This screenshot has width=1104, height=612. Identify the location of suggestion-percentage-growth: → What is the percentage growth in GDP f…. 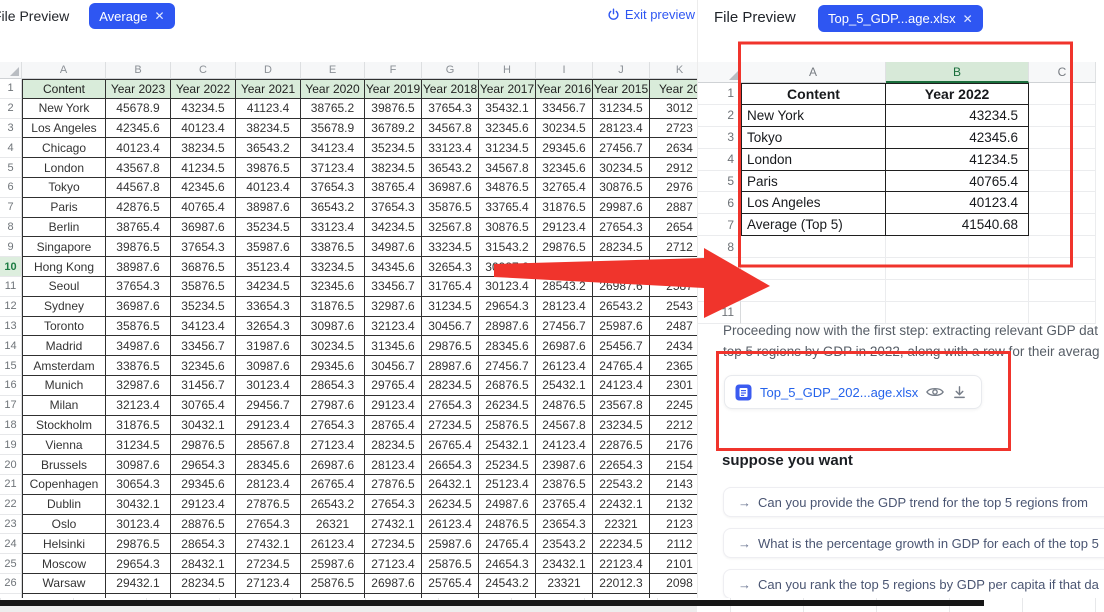
(913, 543).